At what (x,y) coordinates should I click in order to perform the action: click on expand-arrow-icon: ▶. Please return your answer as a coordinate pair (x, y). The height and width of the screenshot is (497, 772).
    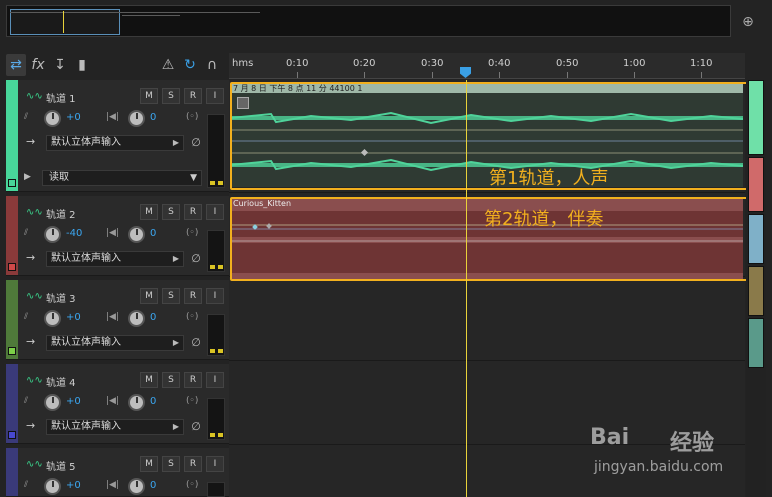
    Looking at the image, I should click on (27, 177).